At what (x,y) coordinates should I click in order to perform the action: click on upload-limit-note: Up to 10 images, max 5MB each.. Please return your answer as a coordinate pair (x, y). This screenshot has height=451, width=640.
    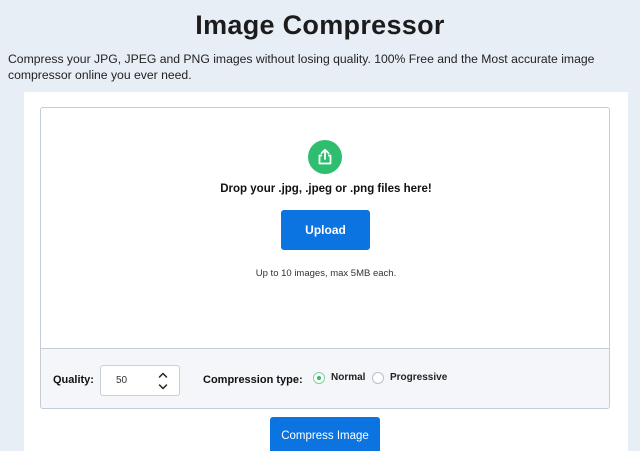
    Looking at the image, I should click on (326, 273).